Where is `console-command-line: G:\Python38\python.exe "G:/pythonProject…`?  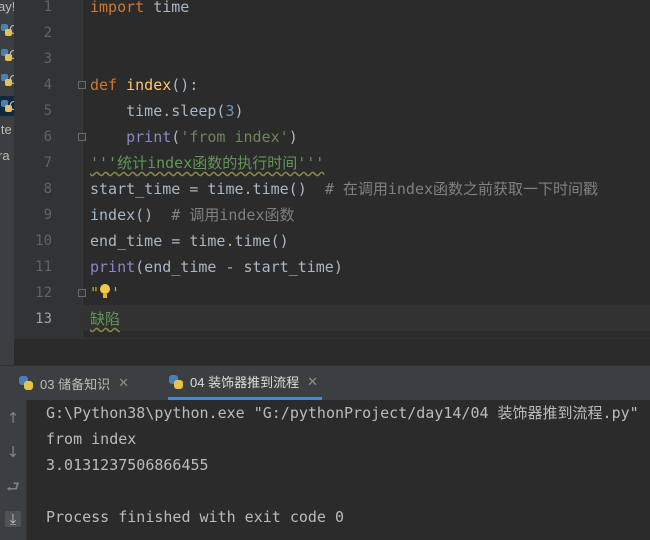
console-command-line: G:\Python38\python.exe "G:/pythonProject… is located at coordinates (342, 413).